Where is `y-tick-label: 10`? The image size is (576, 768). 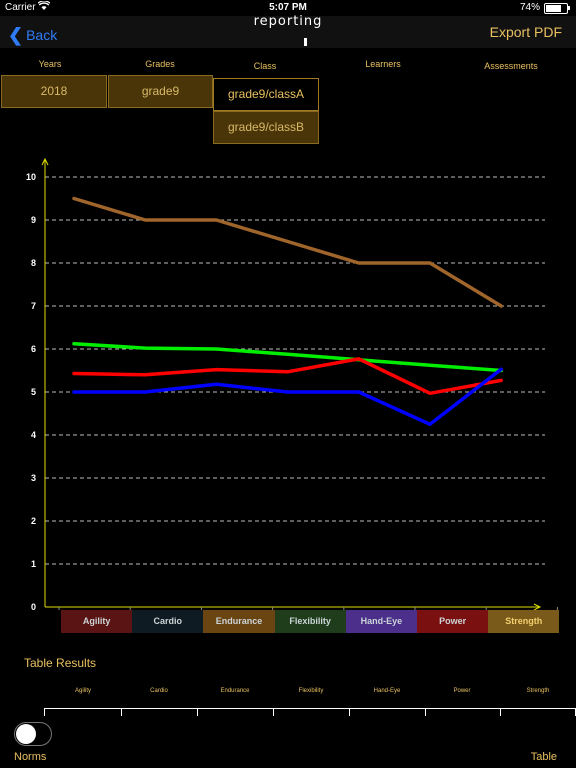
y-tick-label: 10 is located at coordinates (31, 177).